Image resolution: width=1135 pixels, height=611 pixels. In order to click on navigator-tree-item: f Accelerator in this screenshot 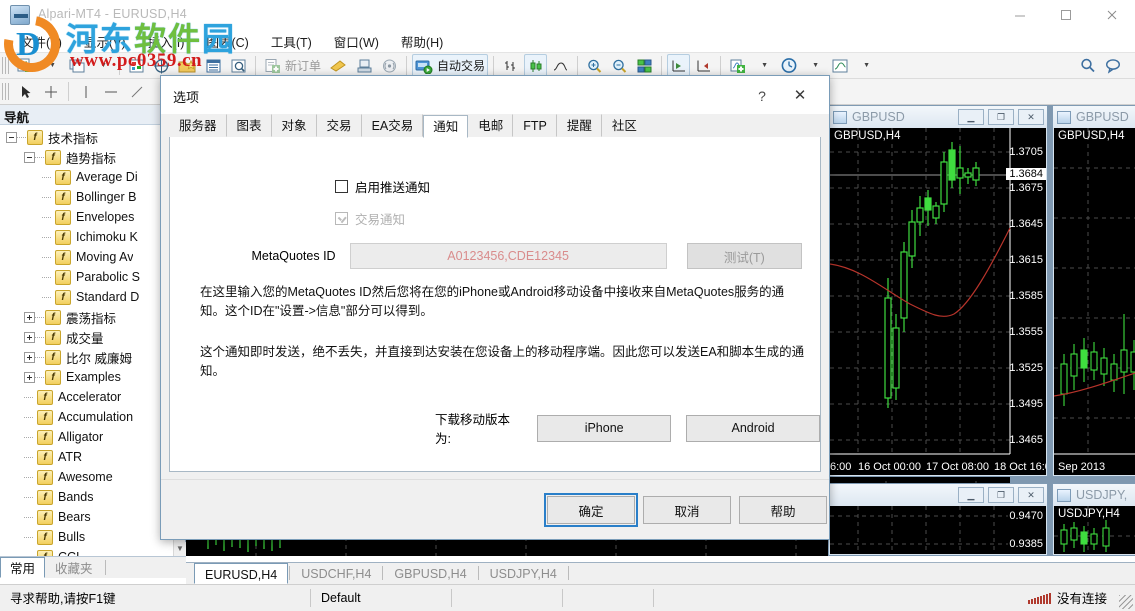, I will do `click(86, 397)`.